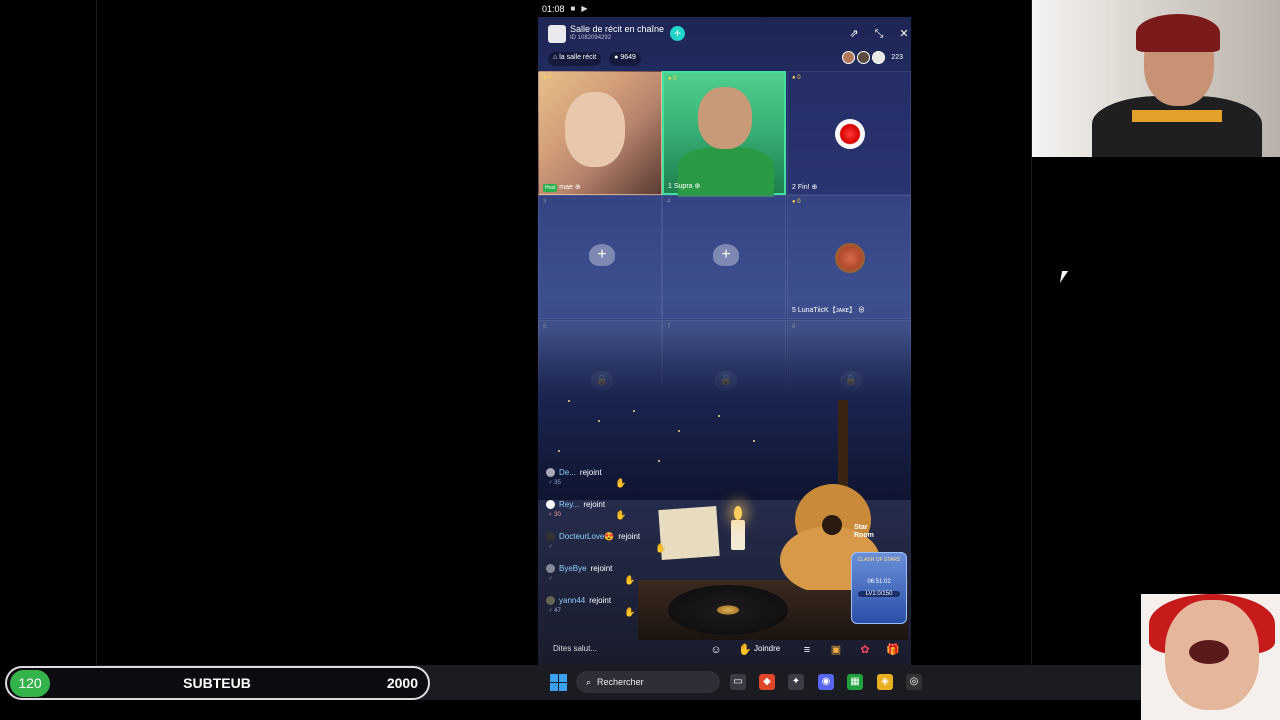 This screenshot has width=1280, height=720. What do you see at coordinates (30, 683) in the screenshot?
I see `sub-goal-count: 120` at bounding box center [30, 683].